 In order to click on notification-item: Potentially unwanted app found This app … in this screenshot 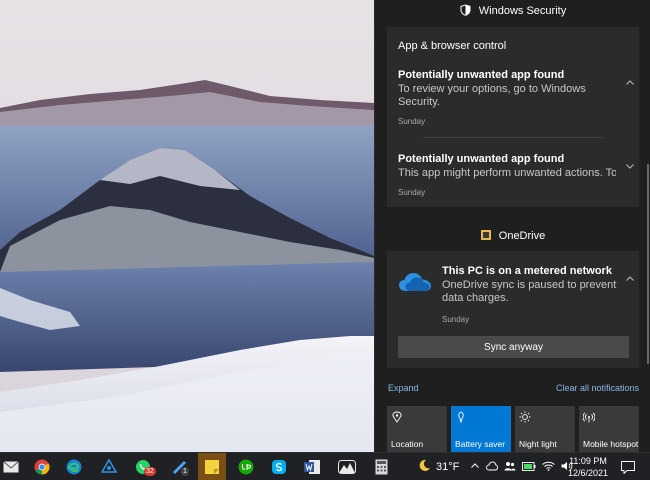, I will do `click(513, 175)`.